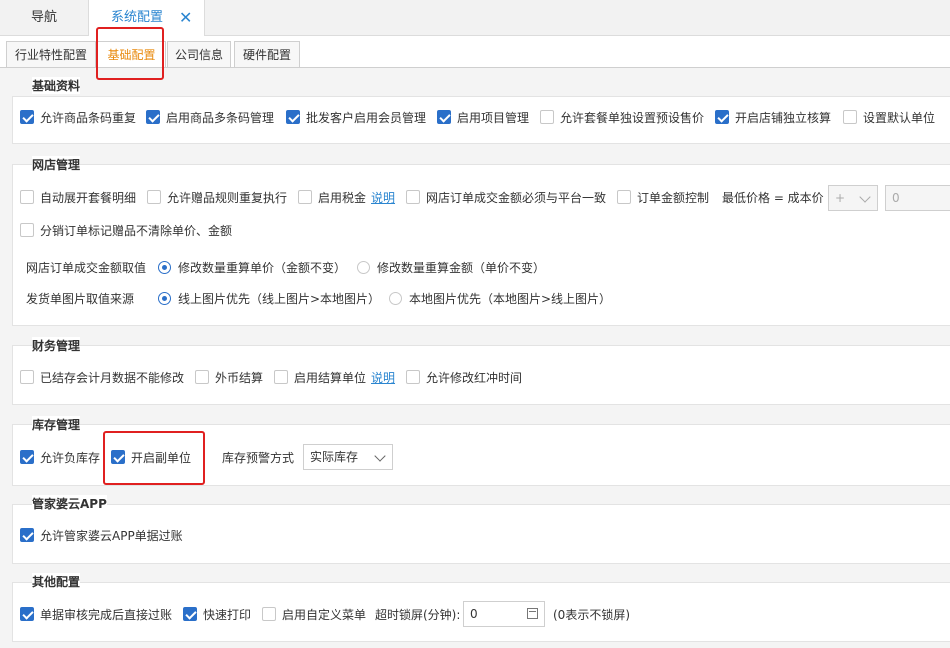 Image resolution: width=950 pixels, height=648 pixels. What do you see at coordinates (418, 615) in the screenshot?
I see `lock-timeout-label: 超时锁屏(分钟):` at bounding box center [418, 615].